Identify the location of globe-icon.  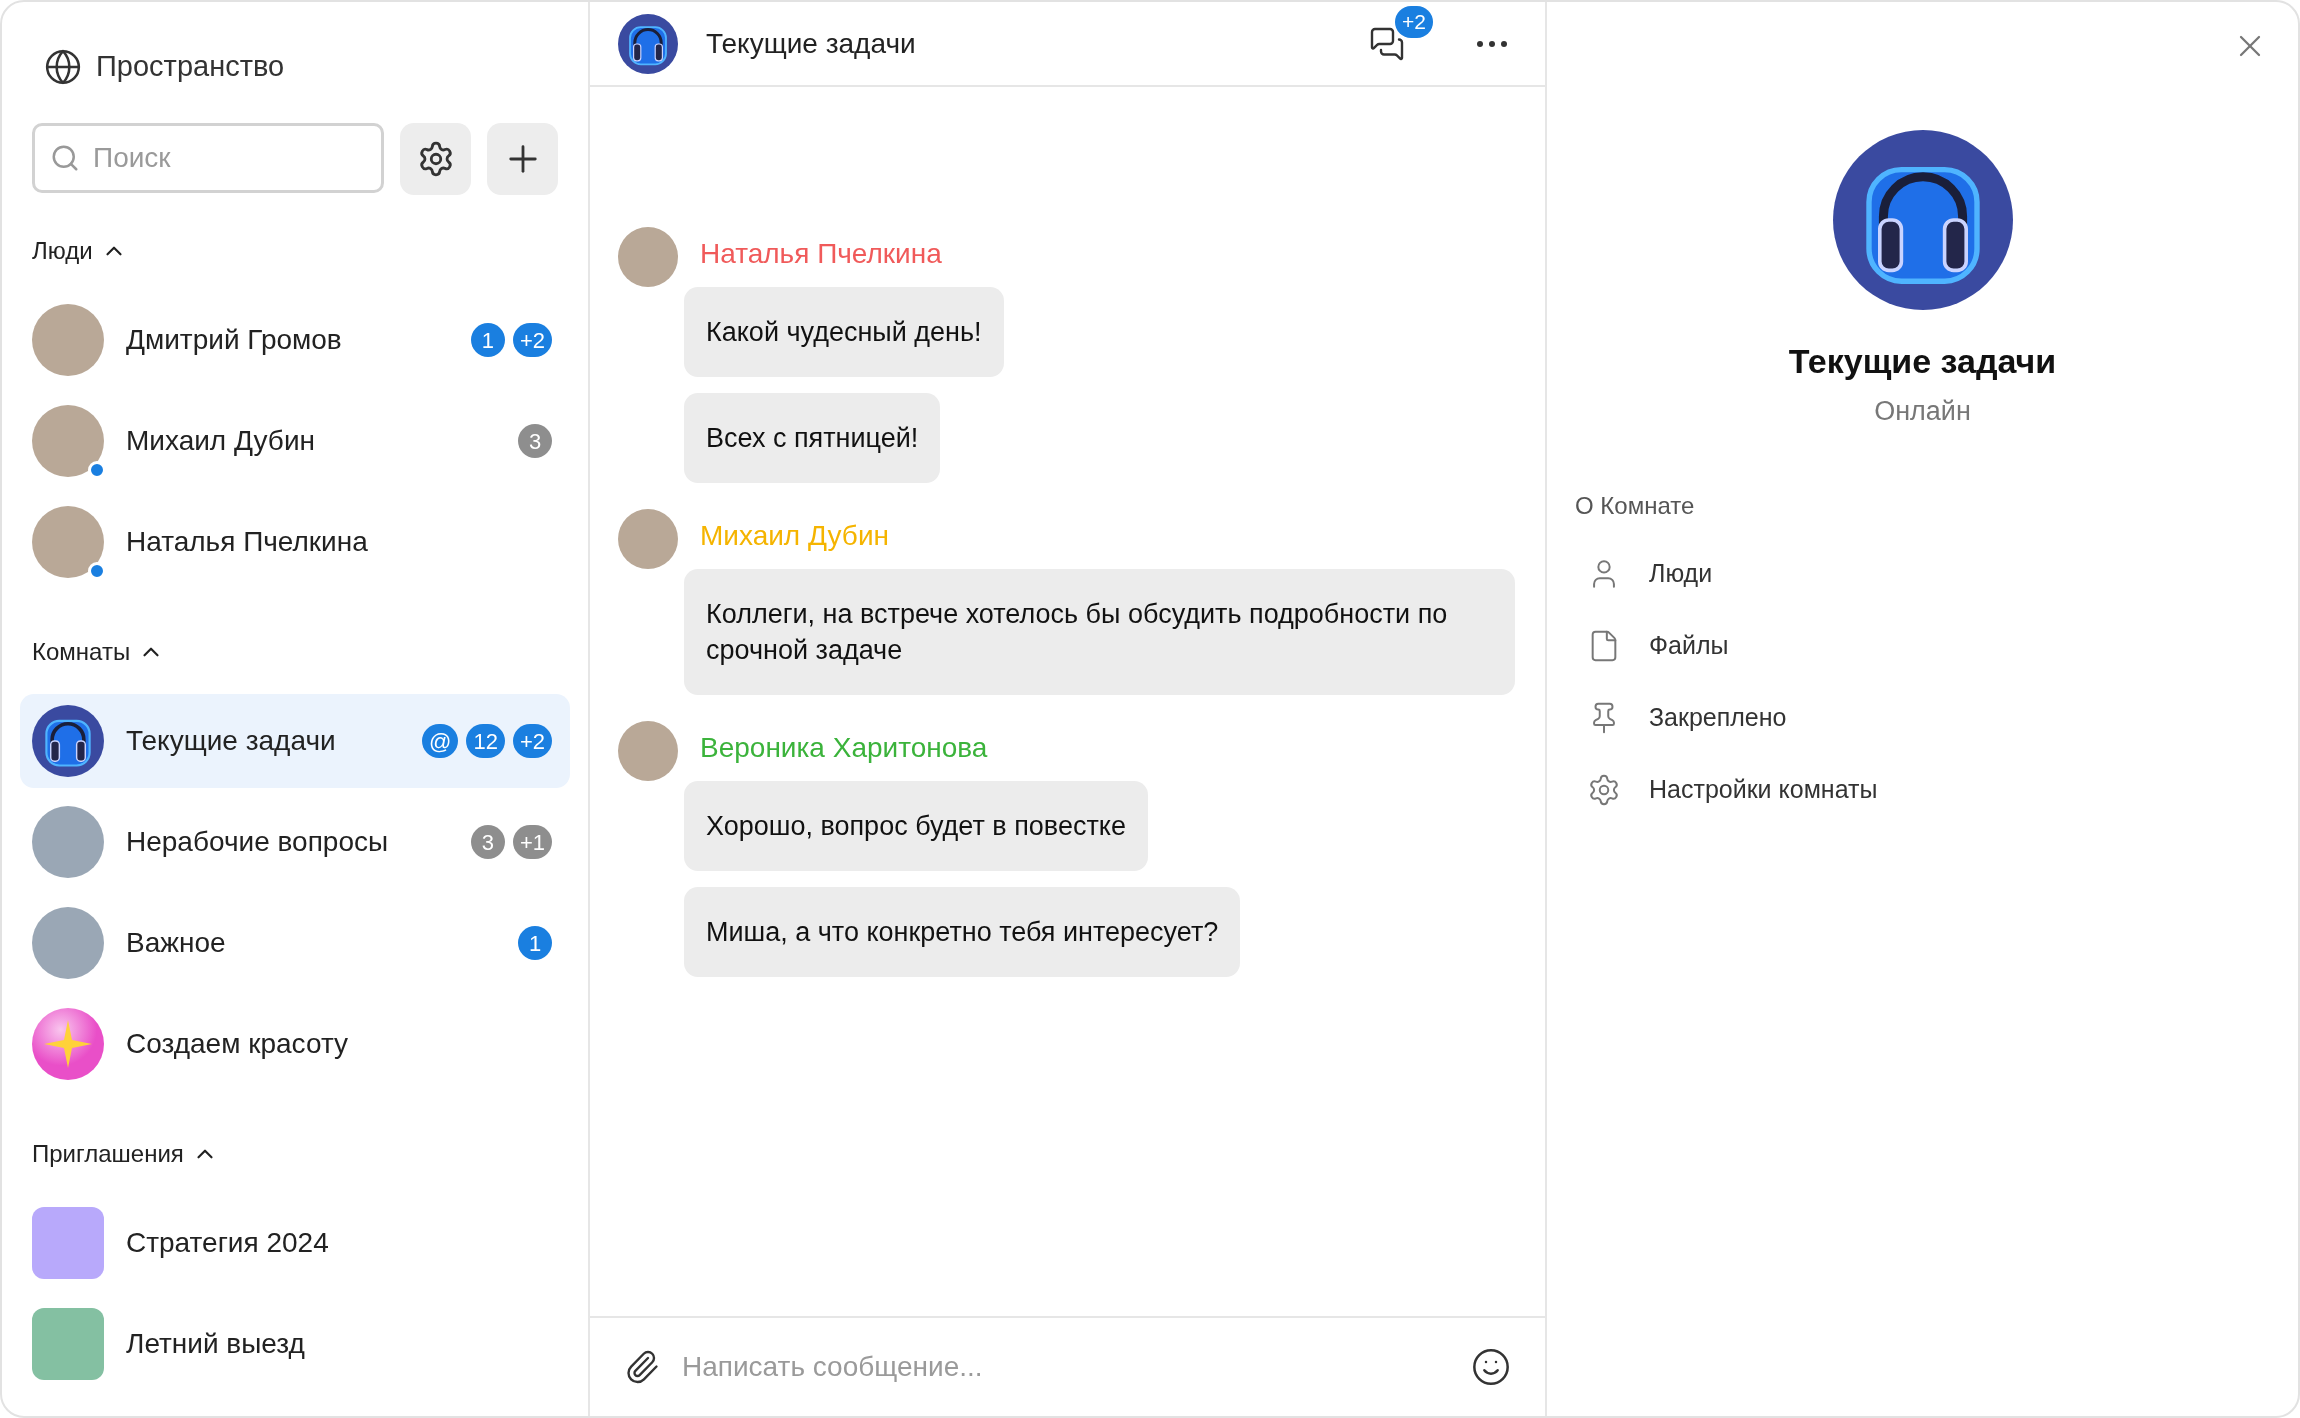
(63, 66).